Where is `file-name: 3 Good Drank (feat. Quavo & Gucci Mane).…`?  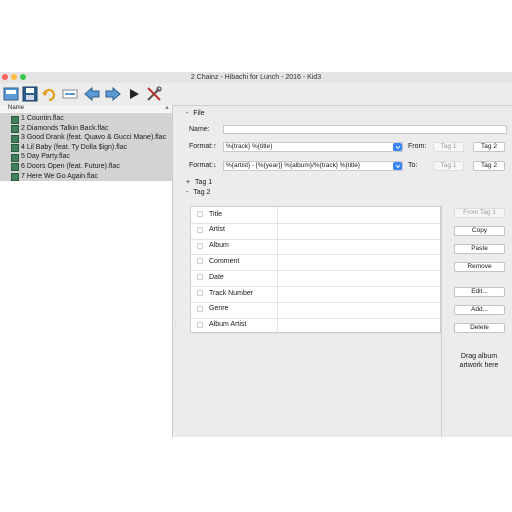 file-name: 3 Good Drank (feat. Quavo & Gucci Mane).… is located at coordinates (94, 138).